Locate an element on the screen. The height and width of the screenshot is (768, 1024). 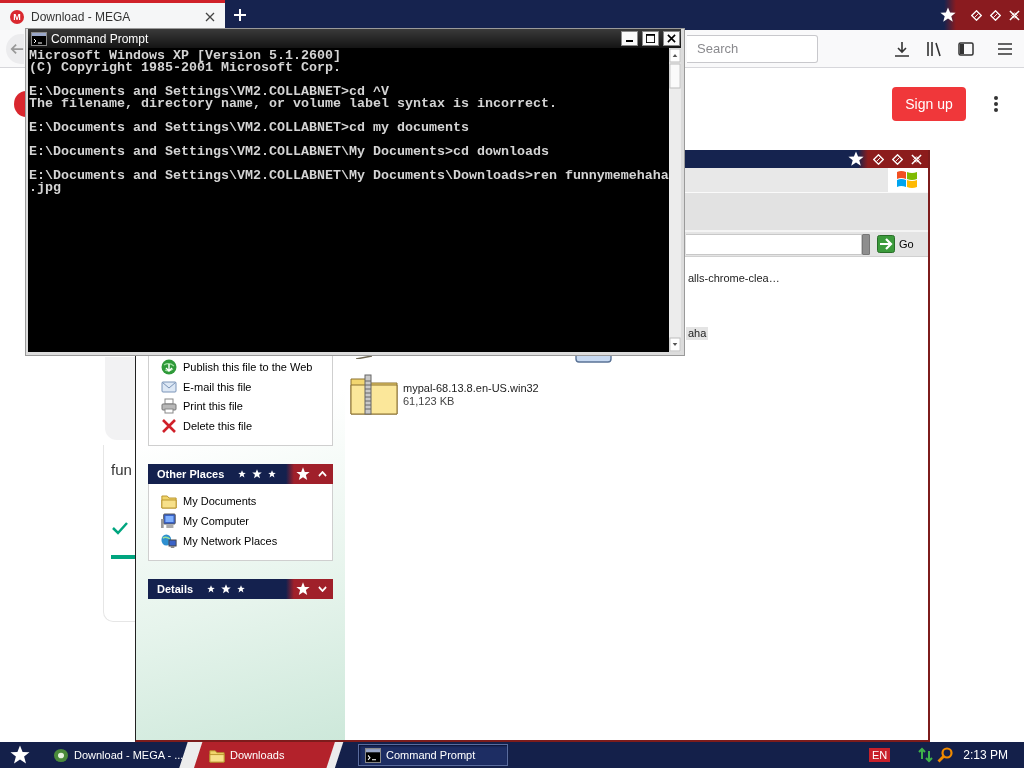
image-file-icon is located at coordinates (593, 359).